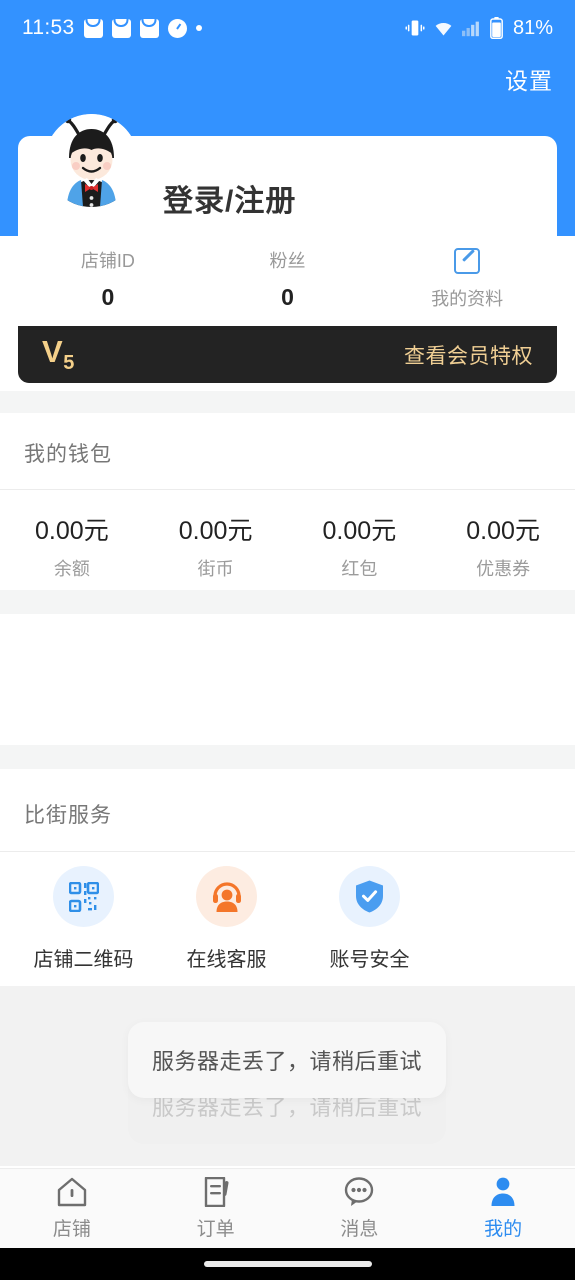 The width and height of the screenshot is (575, 1280). What do you see at coordinates (467, 279) in the screenshot?
I see `my-profile-button: 我的资料` at bounding box center [467, 279].